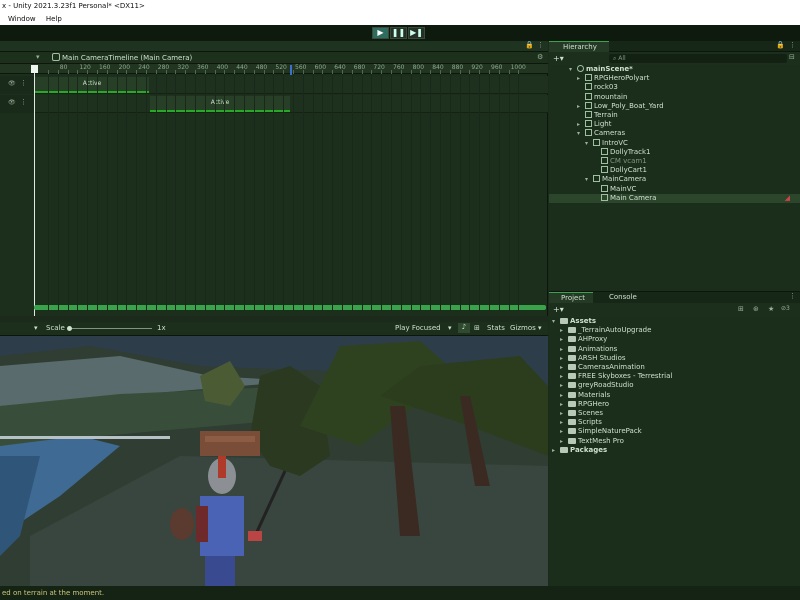  Describe the element at coordinates (540, 328) in the screenshot. I see `gizmos-dropdown-icon: ▾` at that location.